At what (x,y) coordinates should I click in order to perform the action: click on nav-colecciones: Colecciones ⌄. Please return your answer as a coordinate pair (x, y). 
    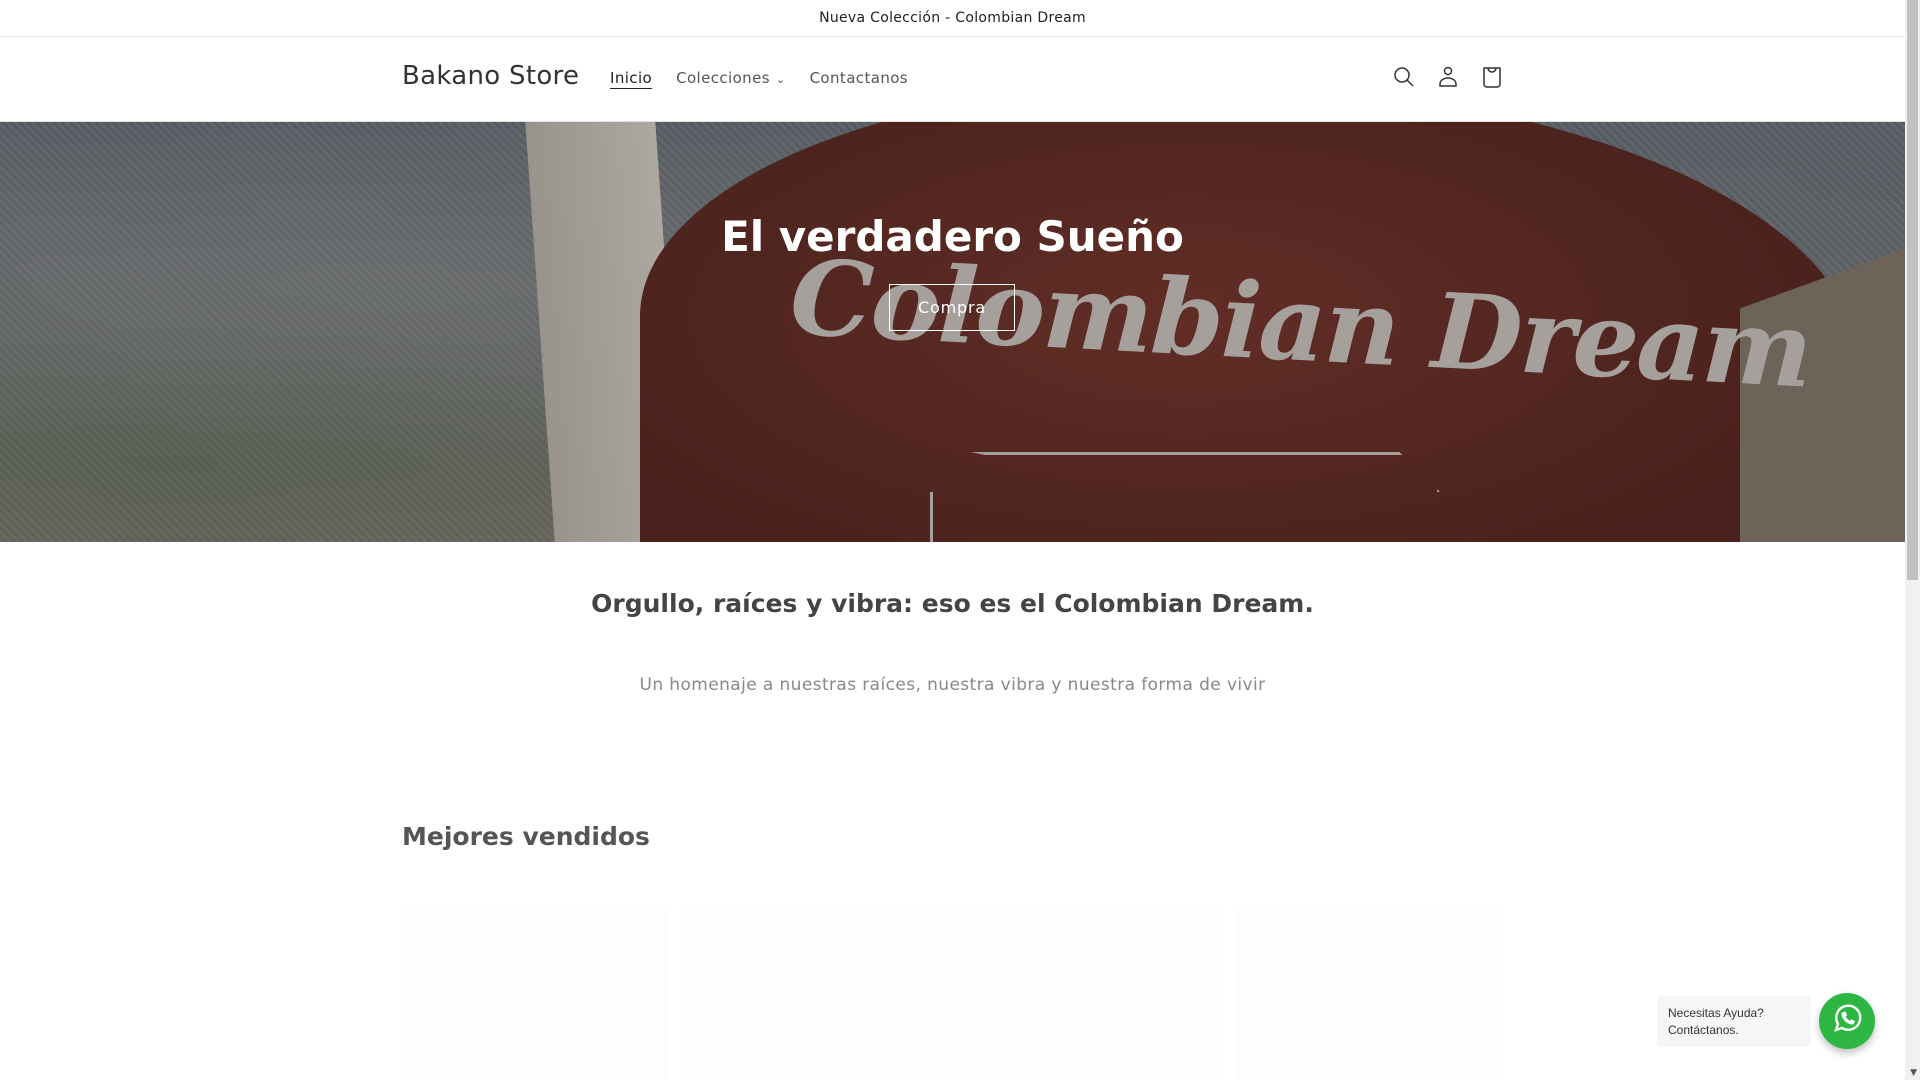
    Looking at the image, I should click on (730, 78).